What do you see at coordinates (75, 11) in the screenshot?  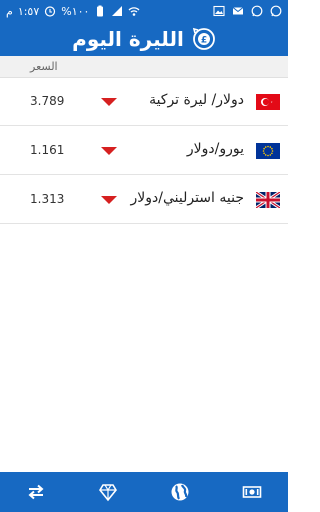 I see `battery-percent: %١٠٠` at bounding box center [75, 11].